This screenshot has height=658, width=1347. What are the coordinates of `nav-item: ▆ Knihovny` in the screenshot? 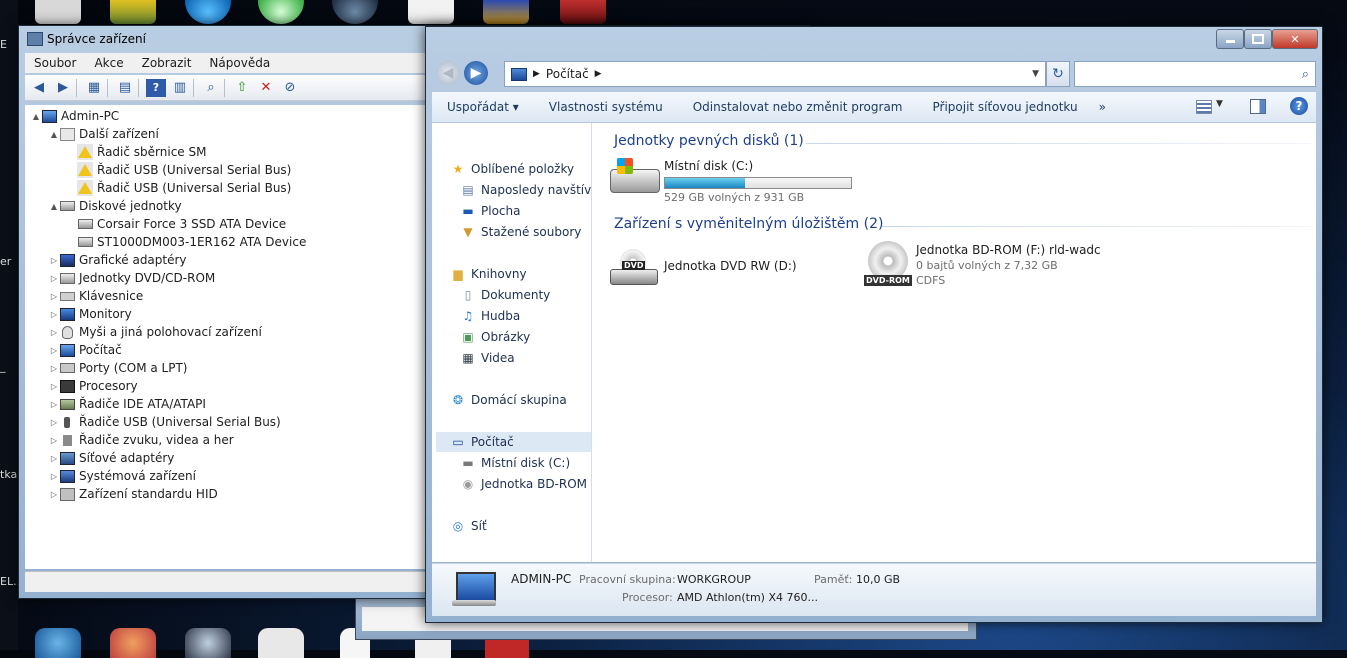 It's located at (488, 274).